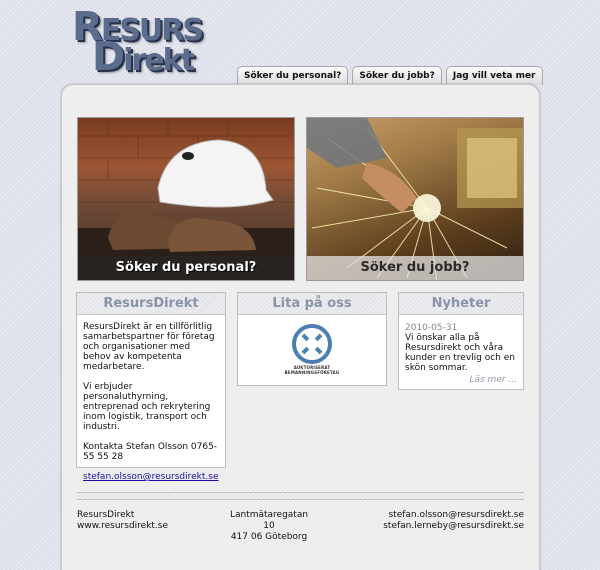 The height and width of the screenshot is (570, 600). I want to click on tab-soker-jobb: Söker du jobb?, so click(397, 75).